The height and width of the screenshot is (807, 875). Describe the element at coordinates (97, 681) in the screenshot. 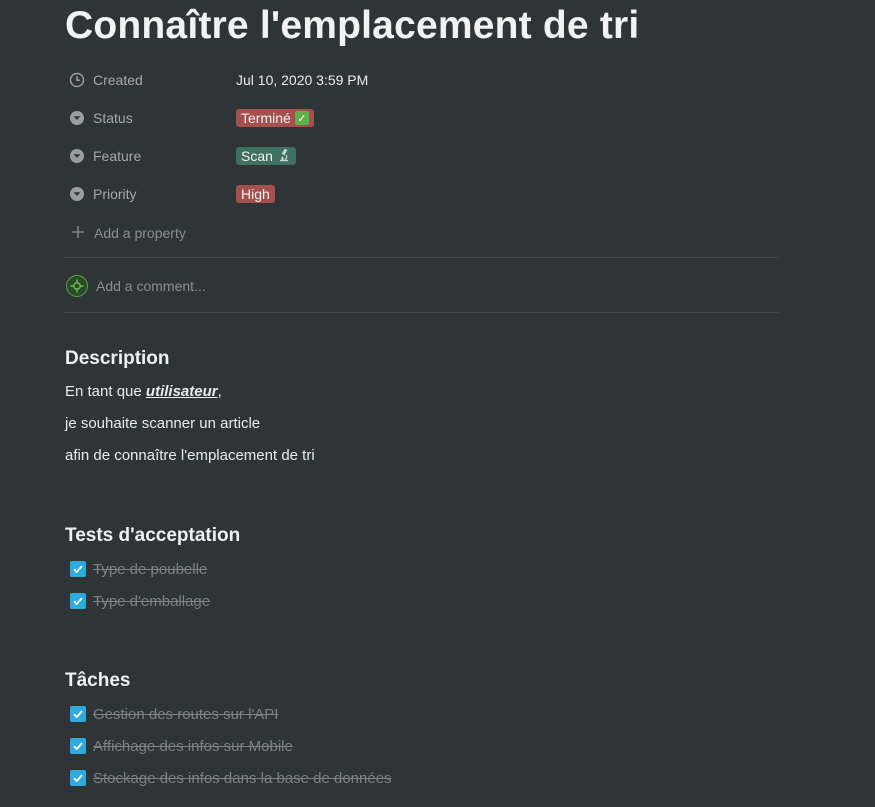

I see `tasks-heading: Tâches` at that location.